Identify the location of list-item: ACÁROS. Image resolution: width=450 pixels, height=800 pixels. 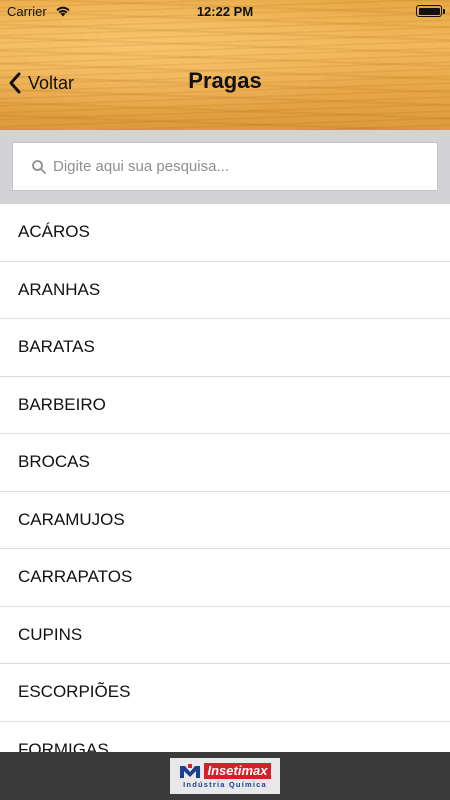
(225, 233).